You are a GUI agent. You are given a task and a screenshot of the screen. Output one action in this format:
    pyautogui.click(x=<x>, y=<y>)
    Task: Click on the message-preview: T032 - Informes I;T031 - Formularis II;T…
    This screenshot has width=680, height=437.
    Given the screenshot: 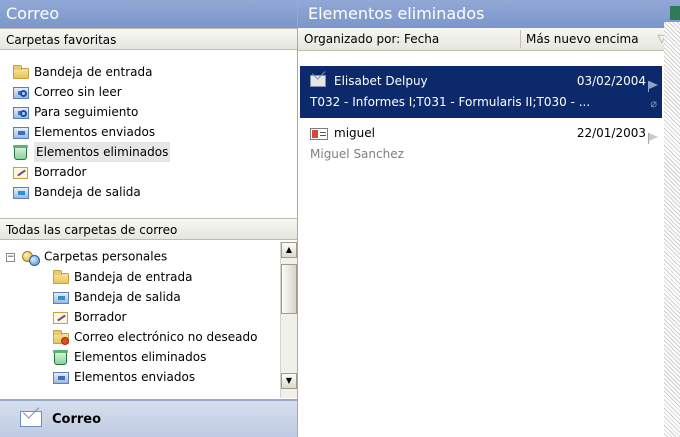 What is the action you would take?
    pyautogui.click(x=450, y=102)
    